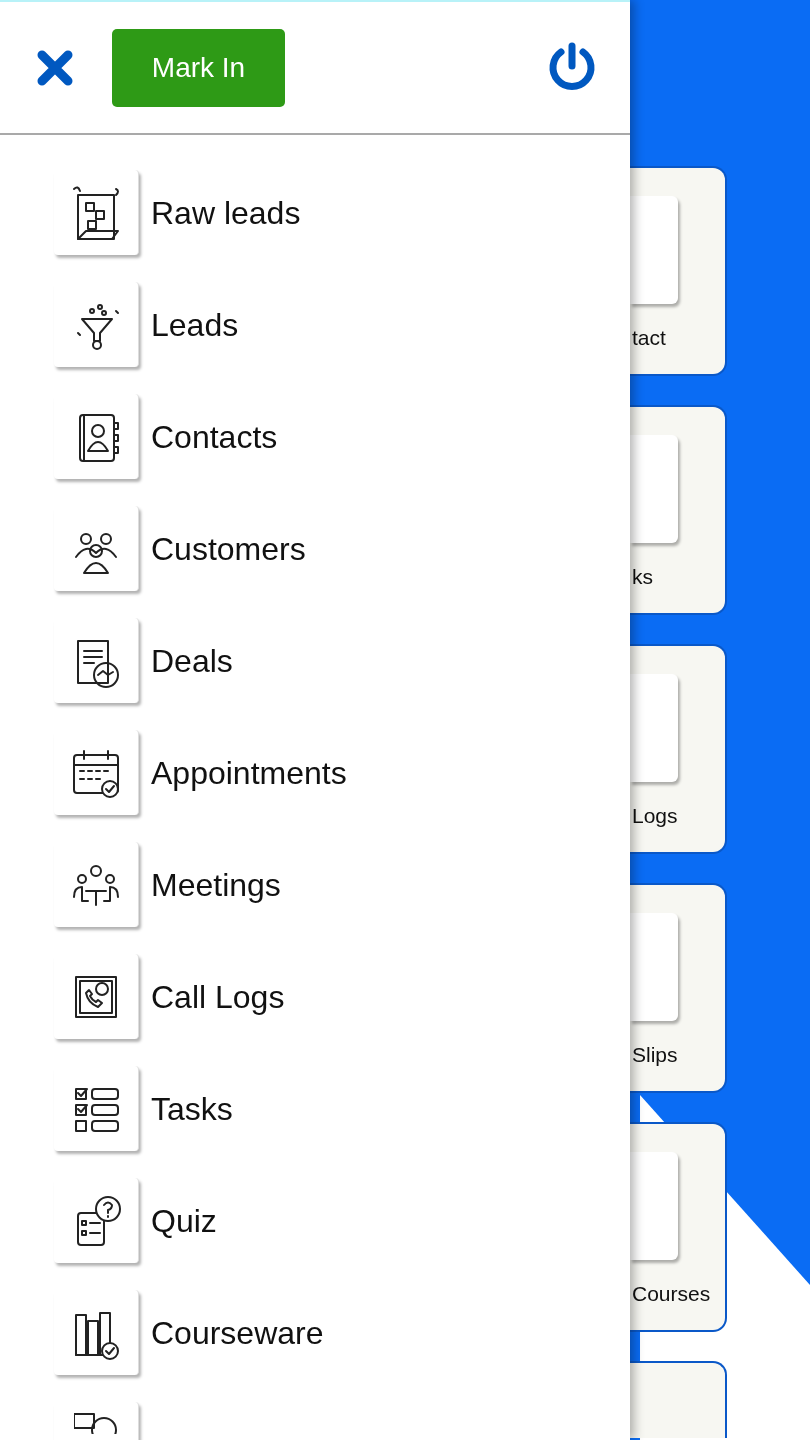  What do you see at coordinates (648, 338) in the screenshot?
I see `card-label: tact` at bounding box center [648, 338].